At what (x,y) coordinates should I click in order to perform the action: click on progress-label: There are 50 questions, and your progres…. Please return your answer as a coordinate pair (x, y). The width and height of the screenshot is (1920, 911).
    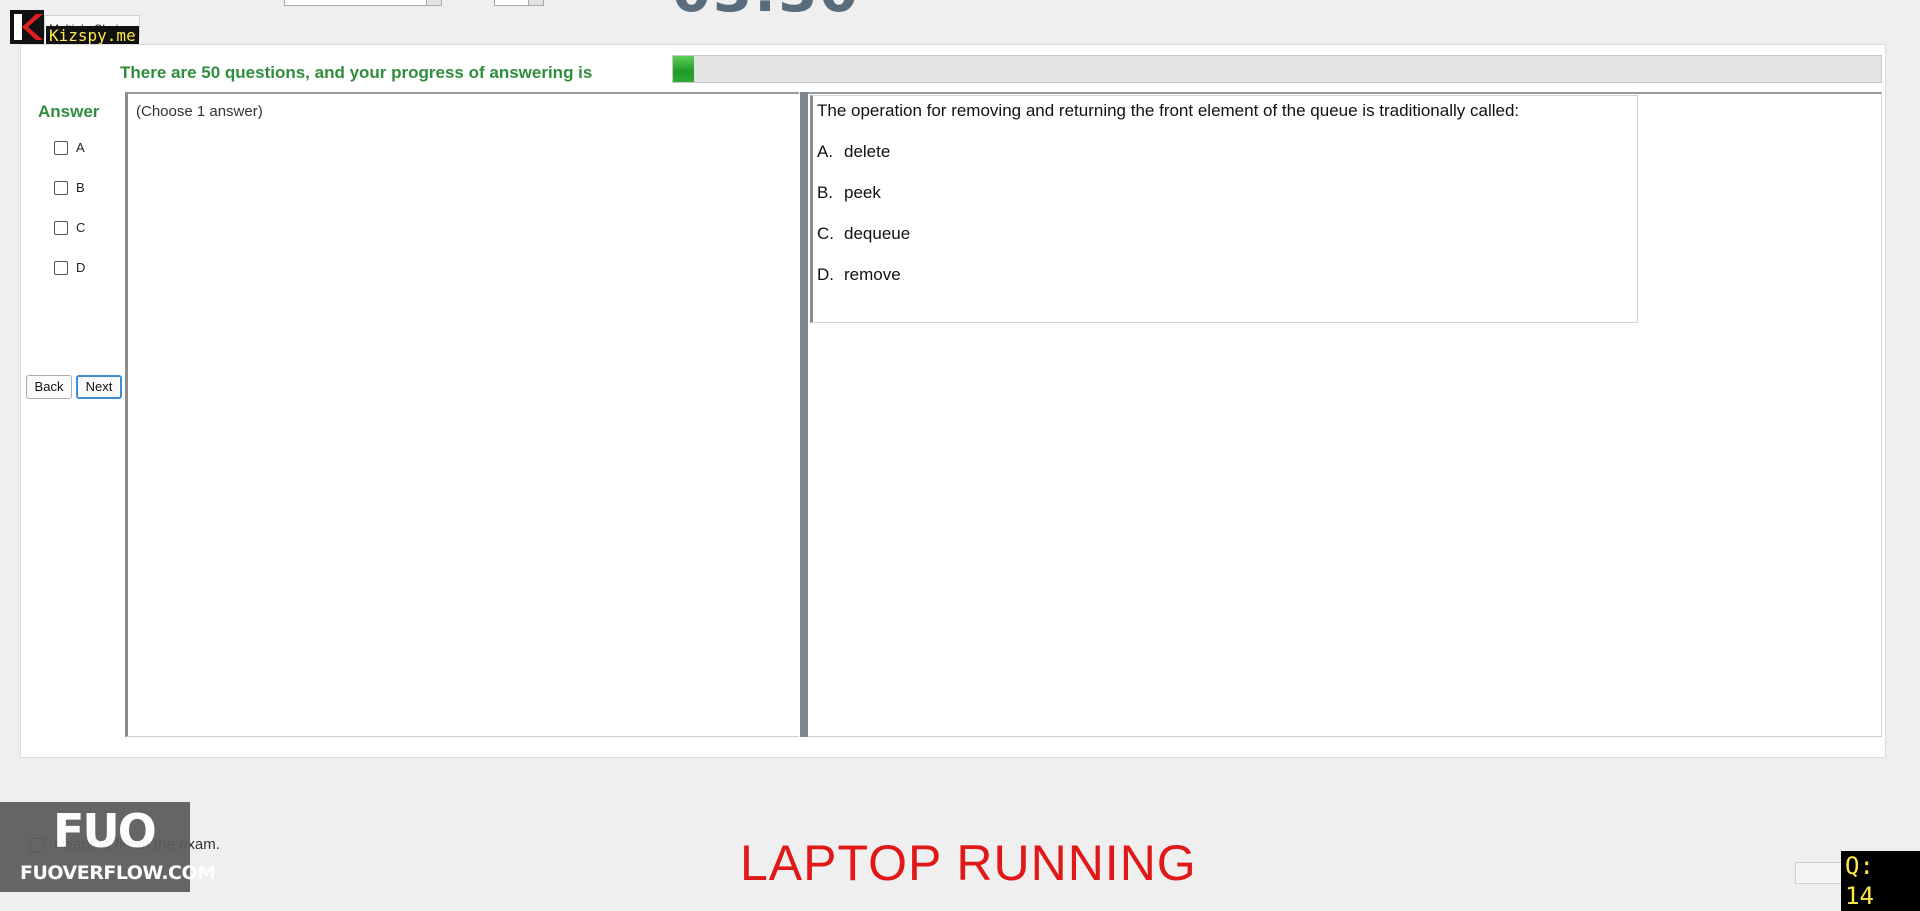
    Looking at the image, I should click on (356, 72).